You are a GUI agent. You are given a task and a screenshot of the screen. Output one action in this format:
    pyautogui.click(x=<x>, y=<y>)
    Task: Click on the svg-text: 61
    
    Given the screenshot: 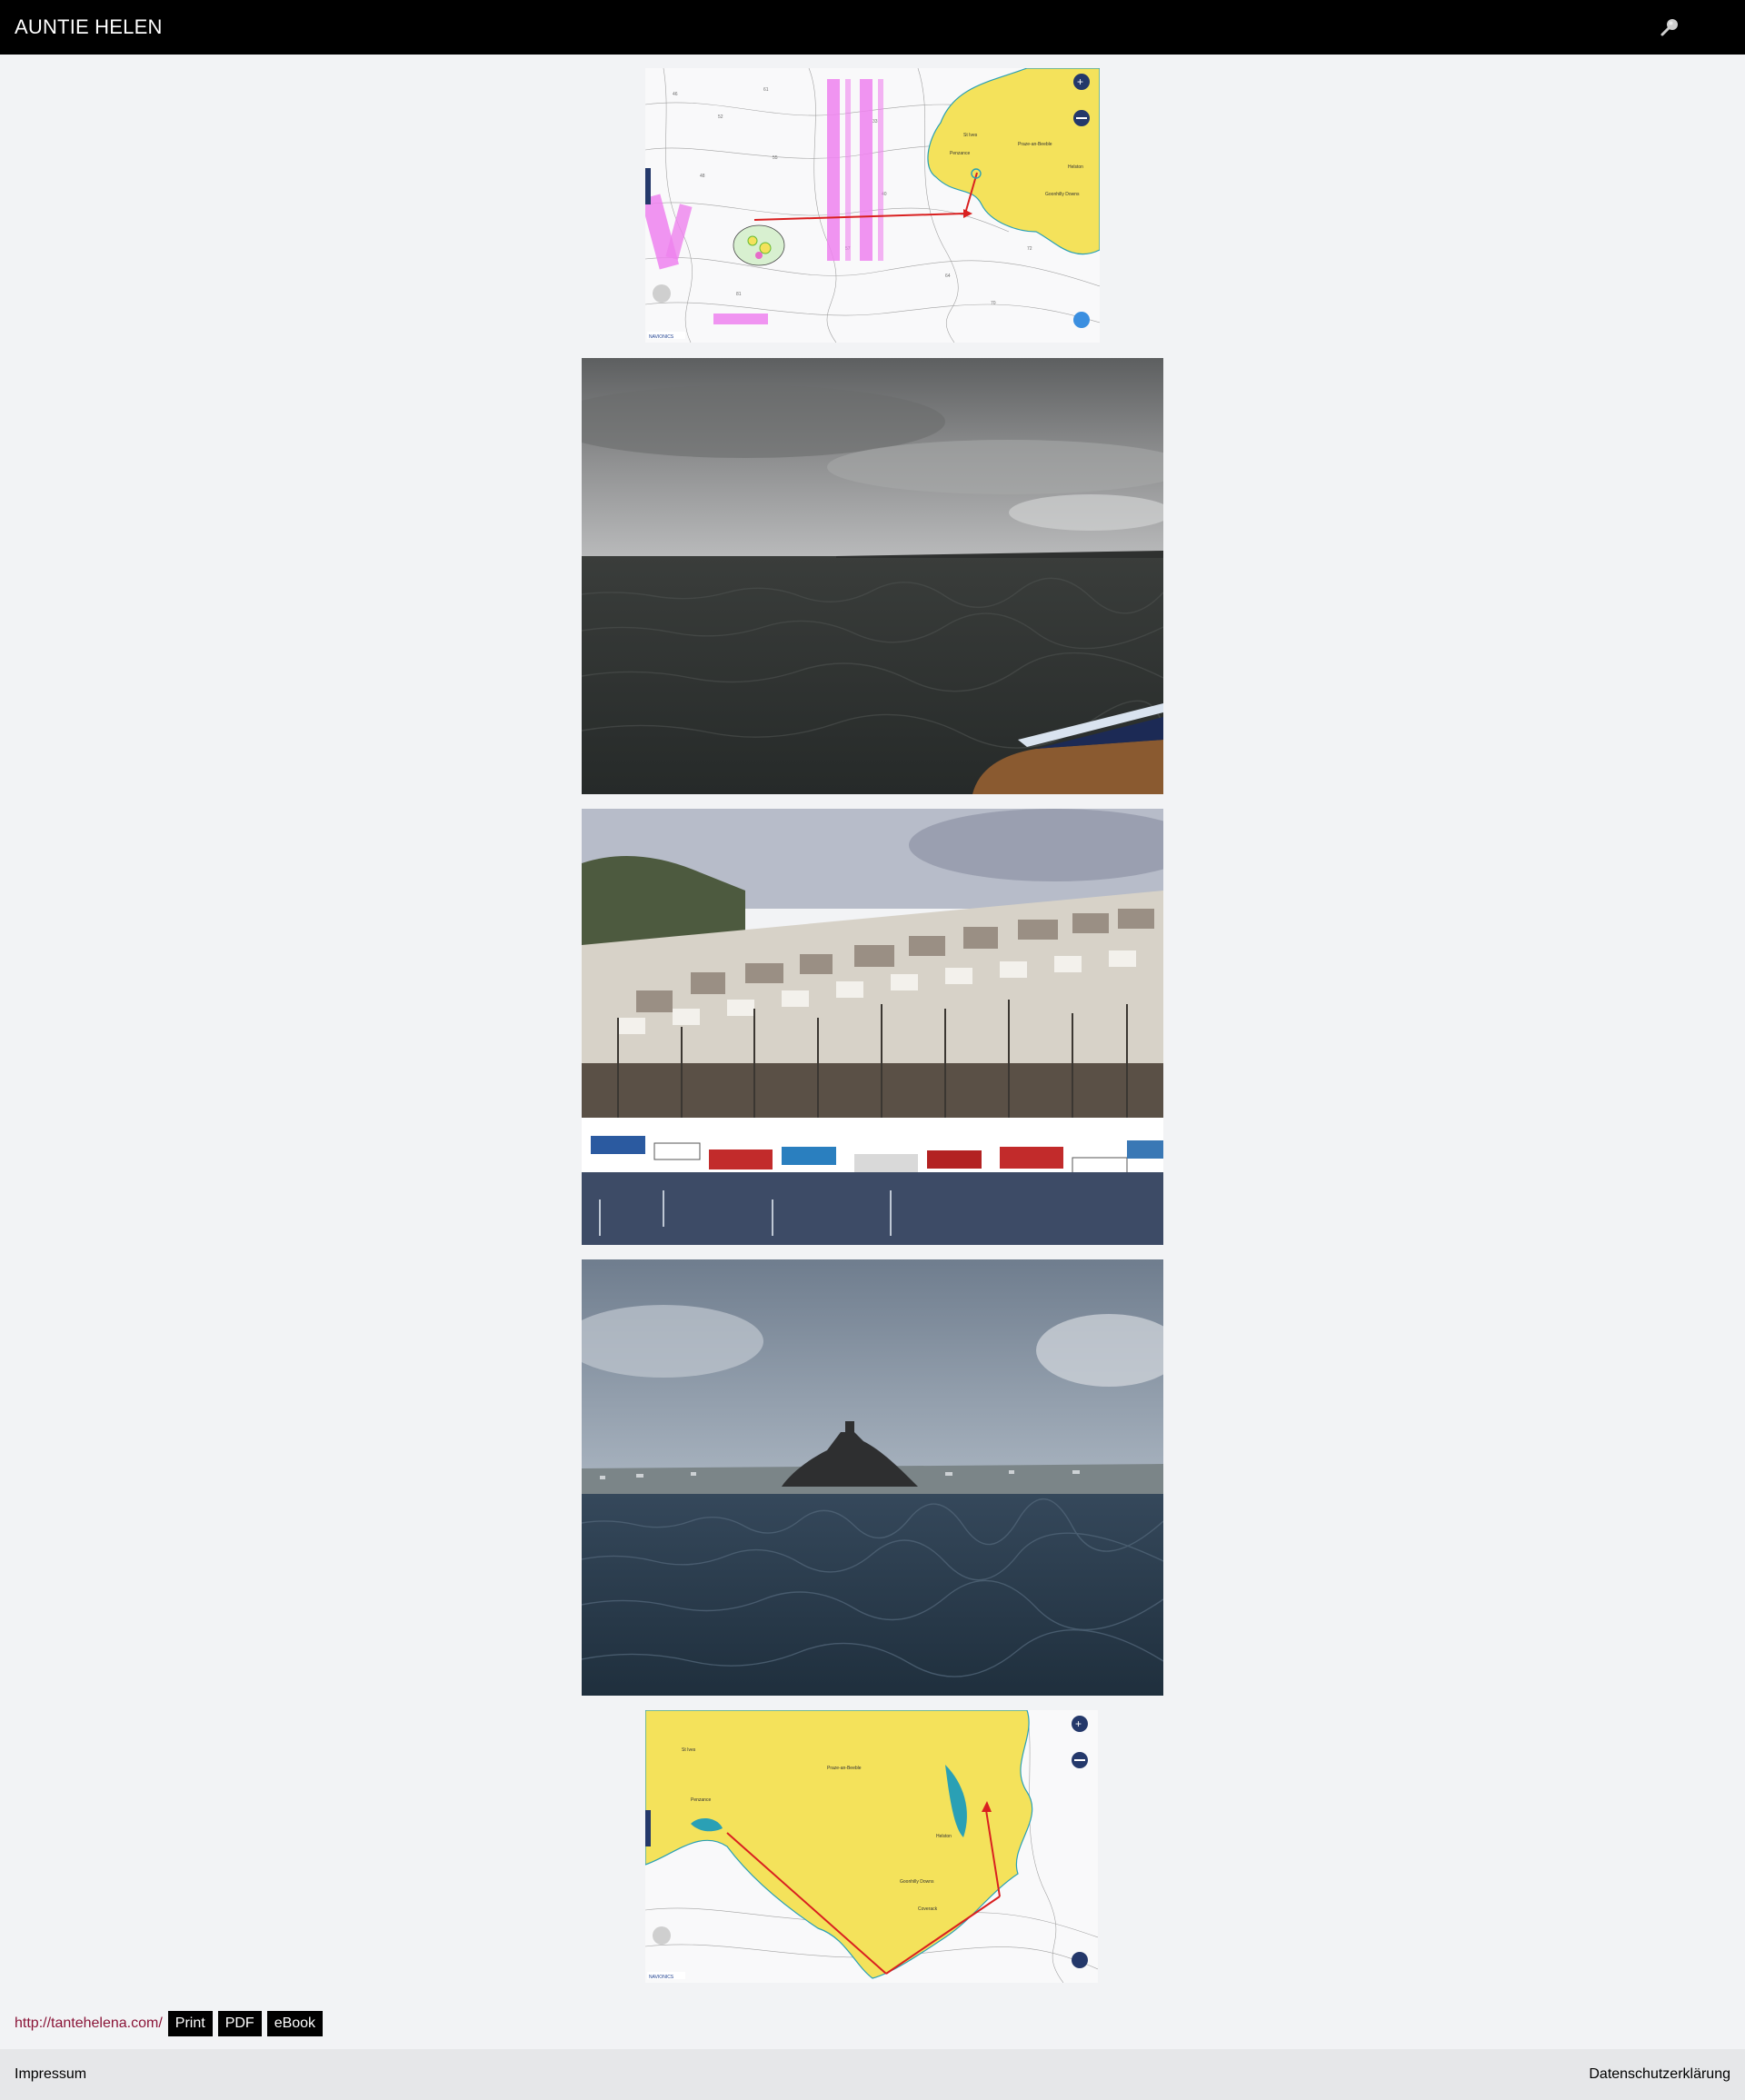 What is the action you would take?
    pyautogui.click(x=766, y=90)
    